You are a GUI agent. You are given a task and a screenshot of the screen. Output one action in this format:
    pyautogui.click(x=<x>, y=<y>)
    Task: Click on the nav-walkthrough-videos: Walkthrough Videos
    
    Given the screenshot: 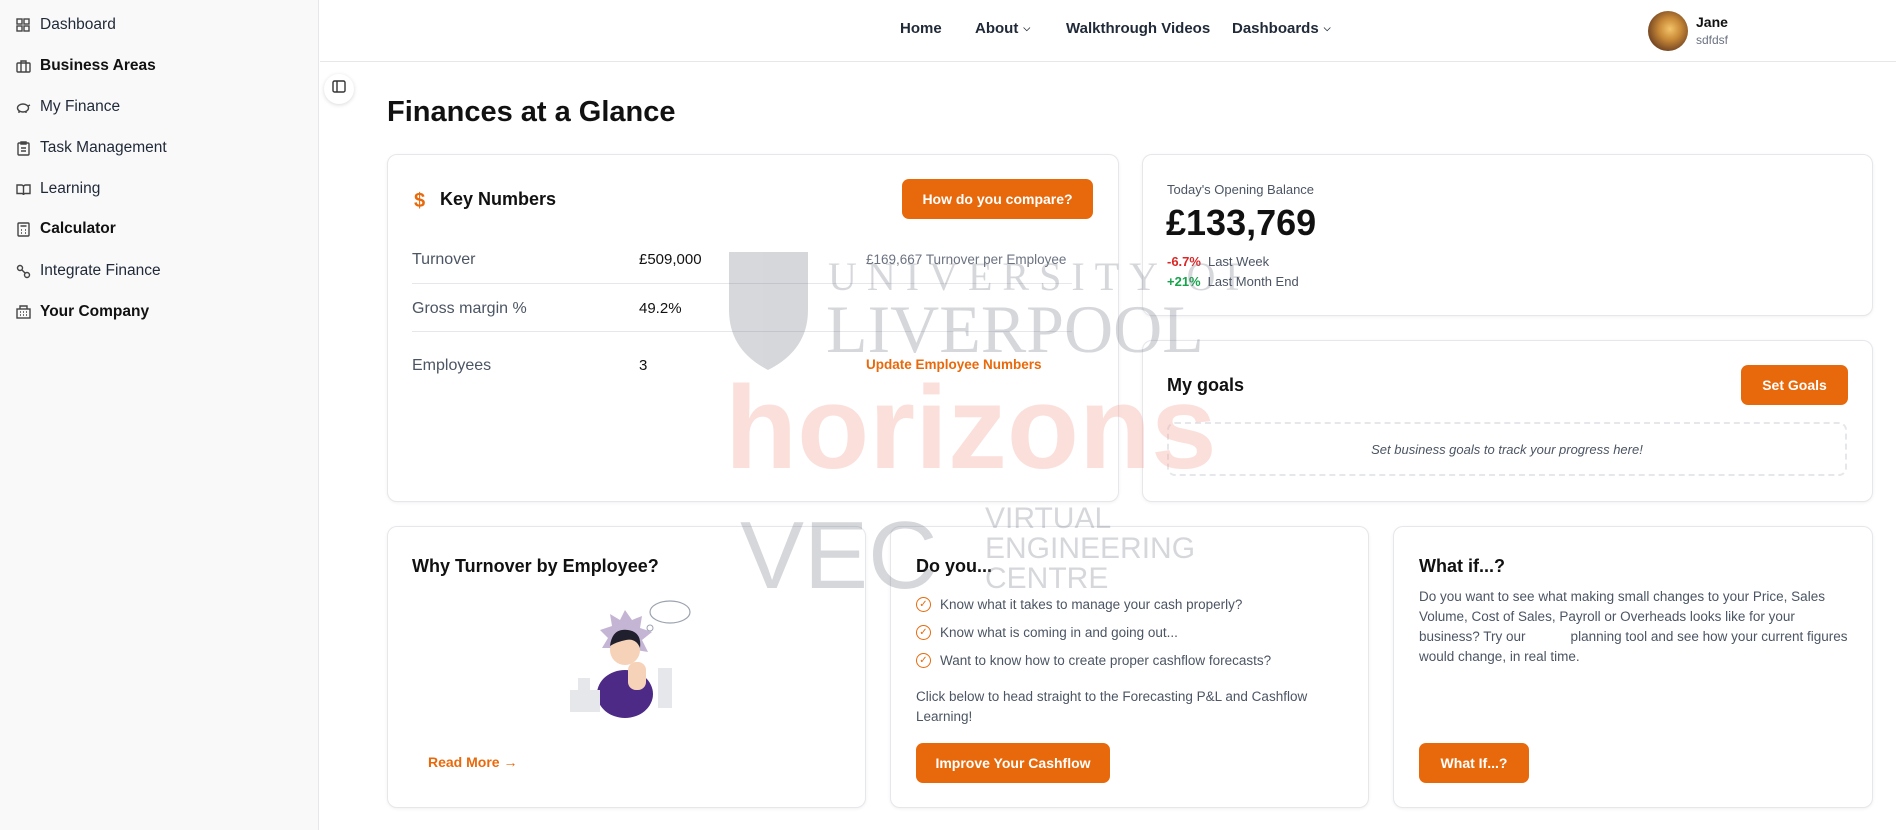 What is the action you would take?
    pyautogui.click(x=1138, y=28)
    